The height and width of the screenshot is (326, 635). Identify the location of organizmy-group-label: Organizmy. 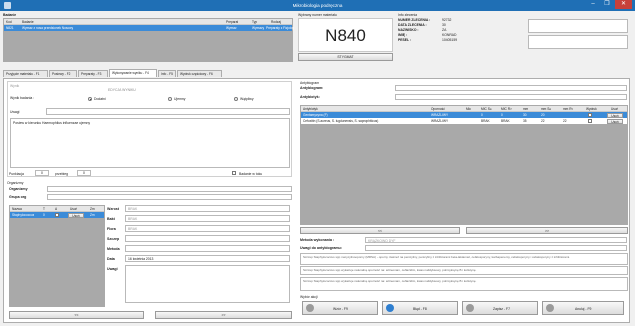
(15, 183).